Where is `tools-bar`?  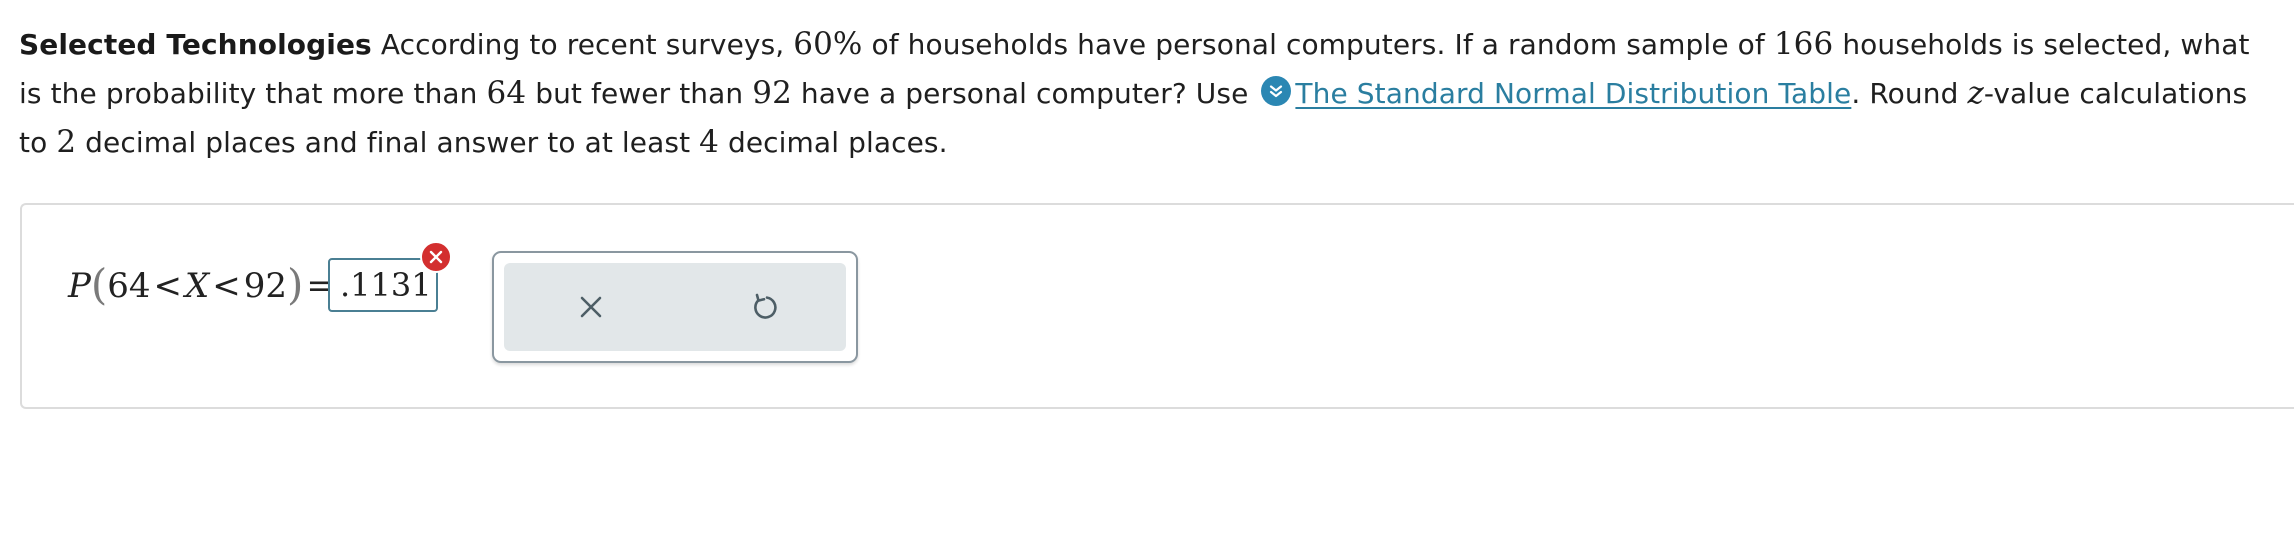 tools-bar is located at coordinates (675, 307).